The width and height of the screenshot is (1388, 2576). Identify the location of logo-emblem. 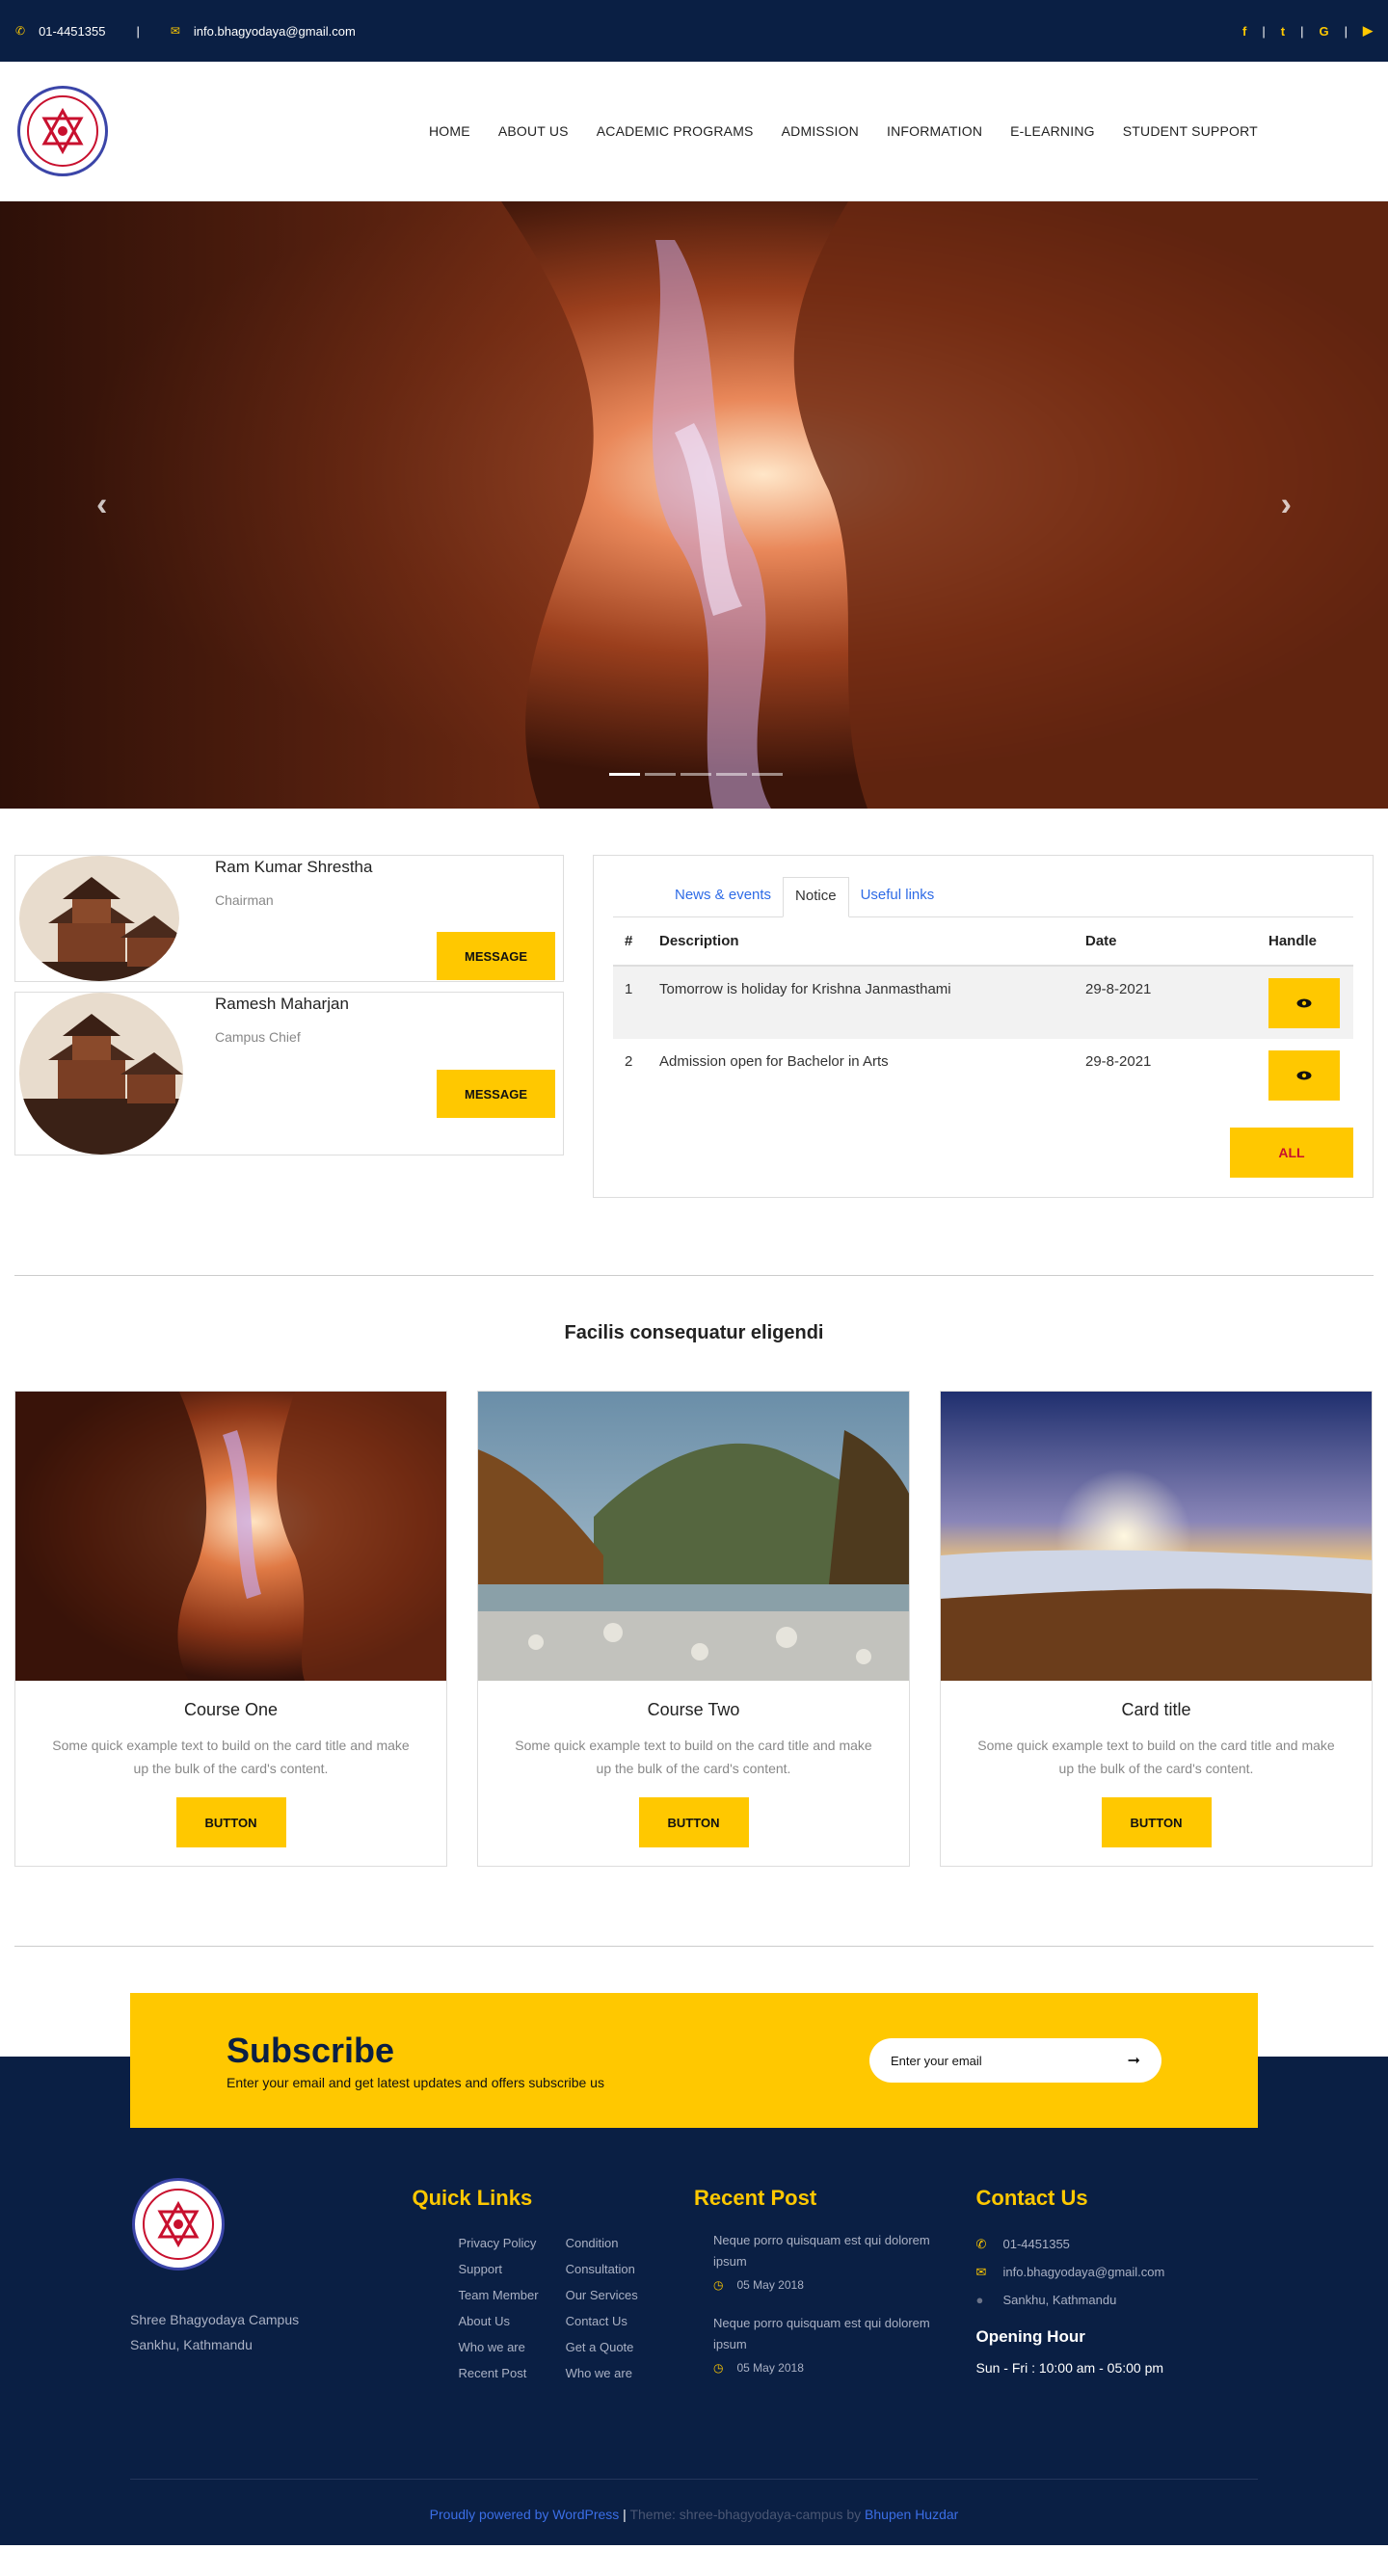
(178, 2224).